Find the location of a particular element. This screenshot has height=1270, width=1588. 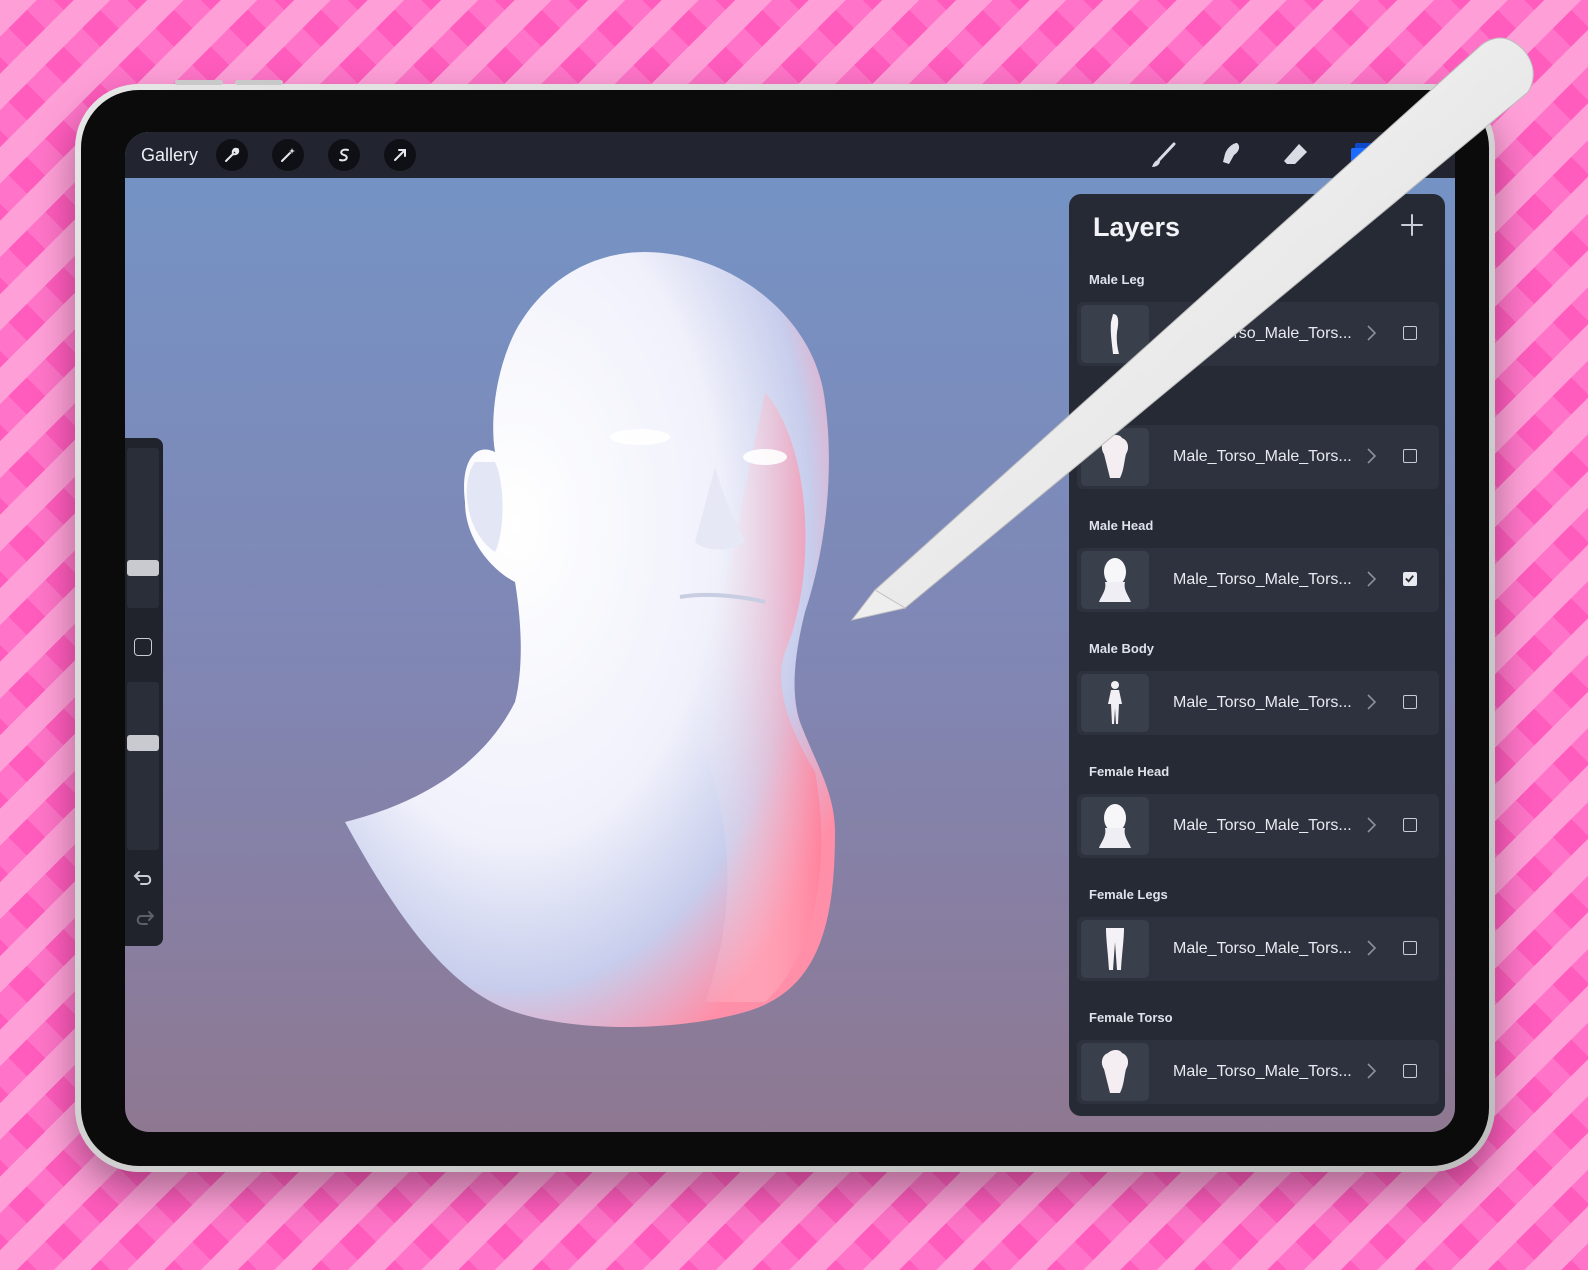

layer-group-name: Male Head is located at coordinates (1121, 525).